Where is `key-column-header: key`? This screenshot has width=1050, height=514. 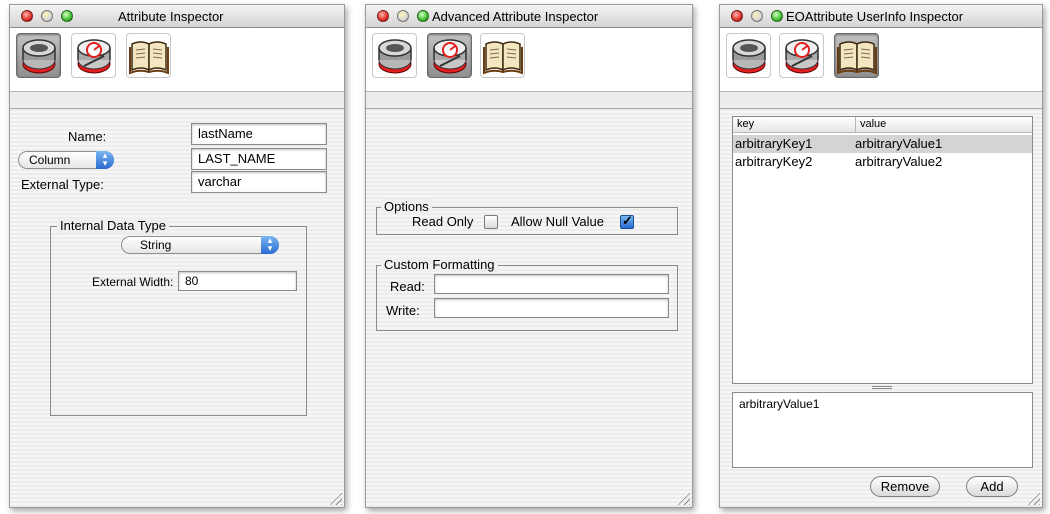 key-column-header: key is located at coordinates (745, 124).